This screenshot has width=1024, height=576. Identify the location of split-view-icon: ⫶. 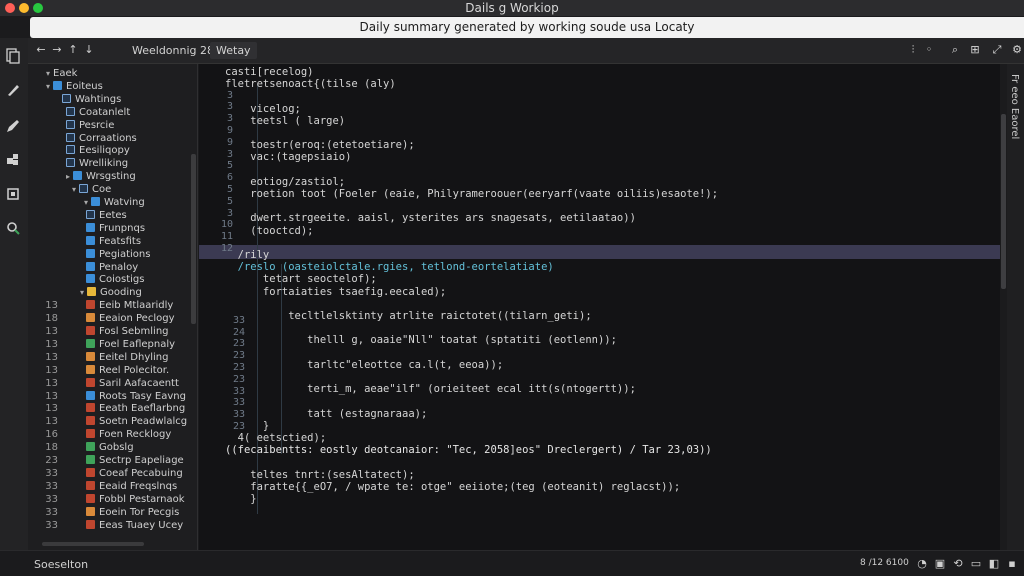
(913, 50).